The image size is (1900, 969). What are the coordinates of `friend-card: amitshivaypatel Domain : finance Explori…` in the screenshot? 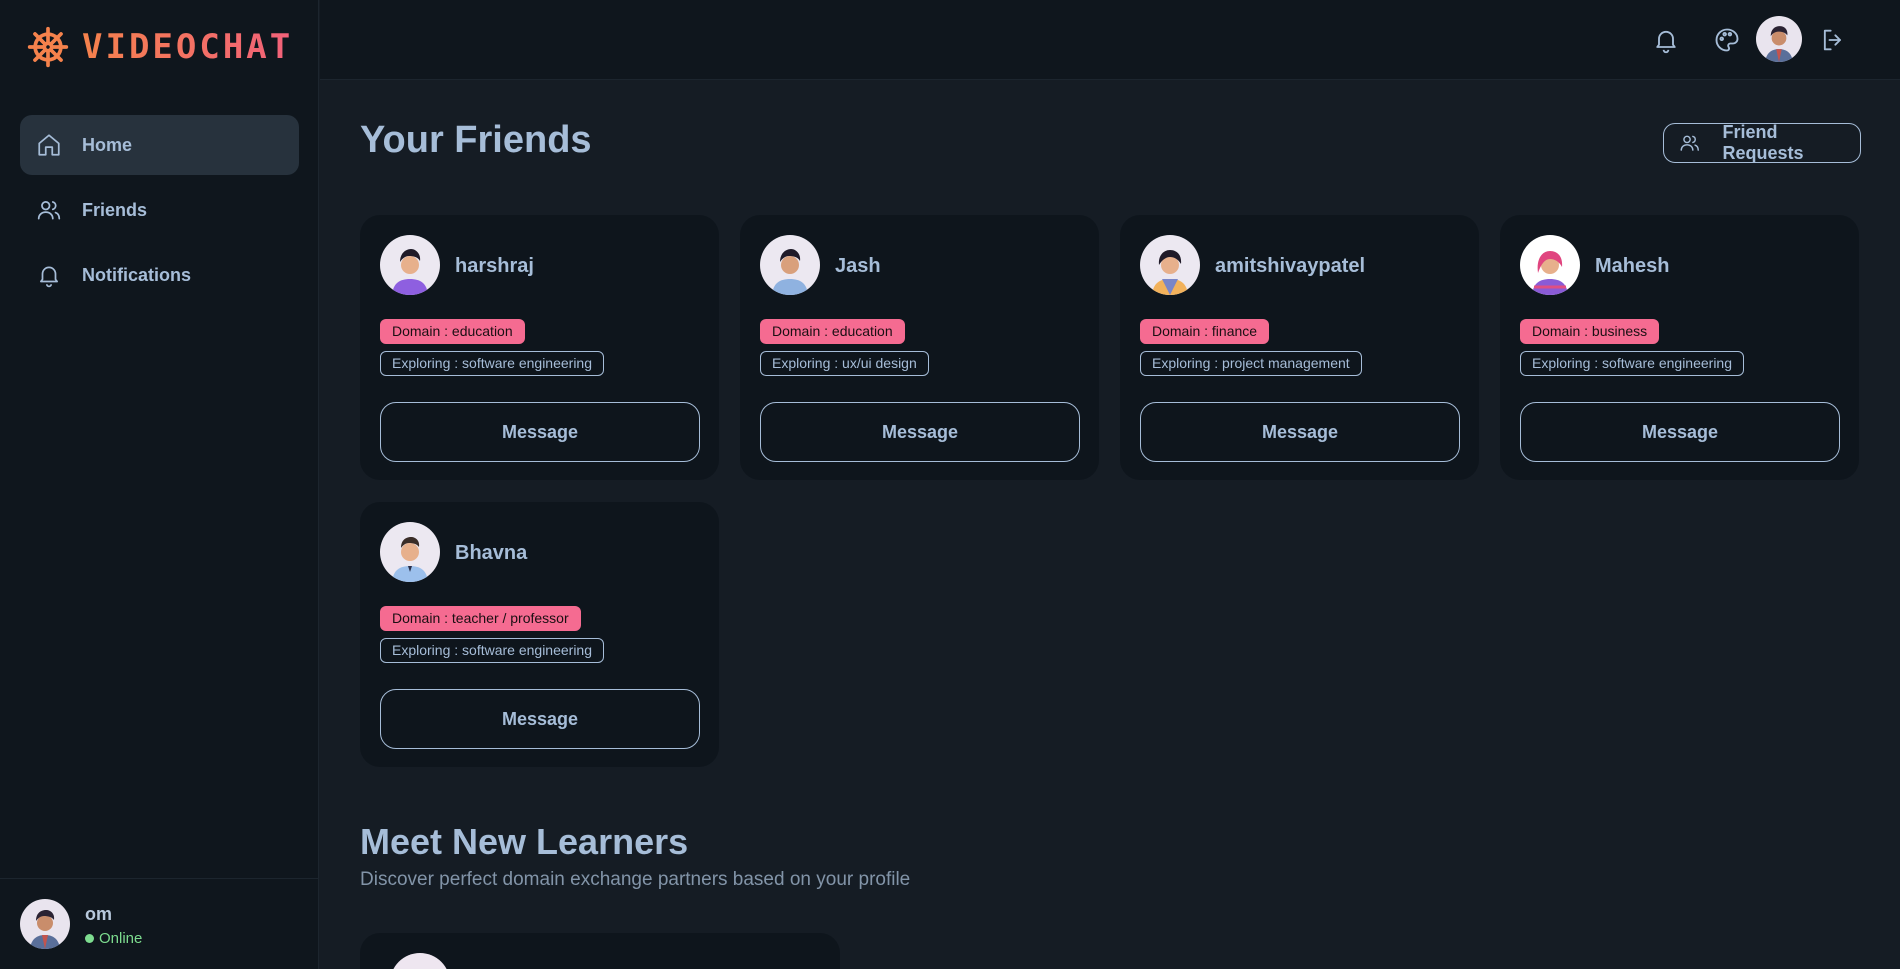 It's located at (1299, 347).